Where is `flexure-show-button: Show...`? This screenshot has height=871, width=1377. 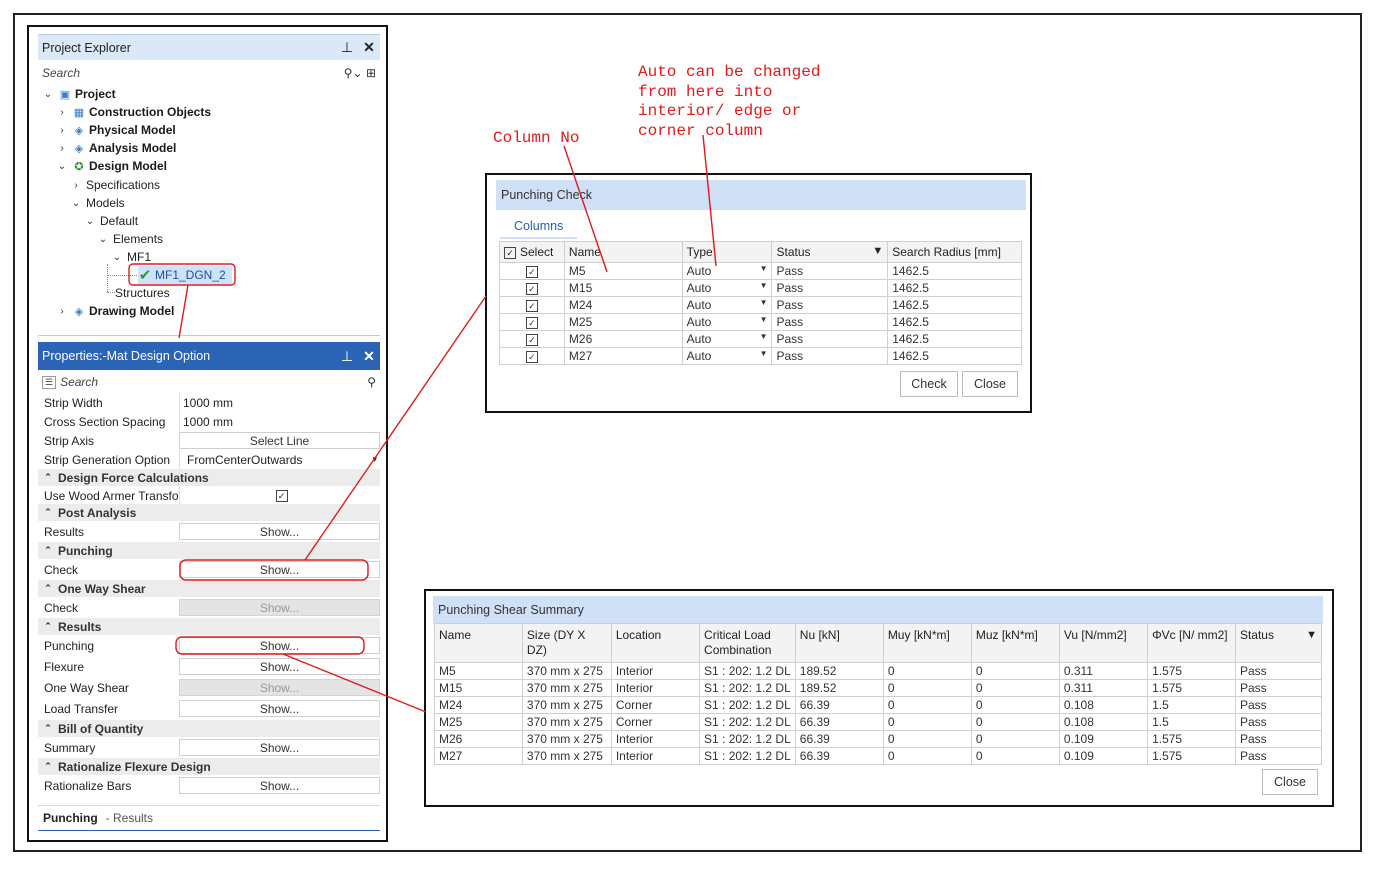
flexure-show-button: Show... is located at coordinates (279, 666).